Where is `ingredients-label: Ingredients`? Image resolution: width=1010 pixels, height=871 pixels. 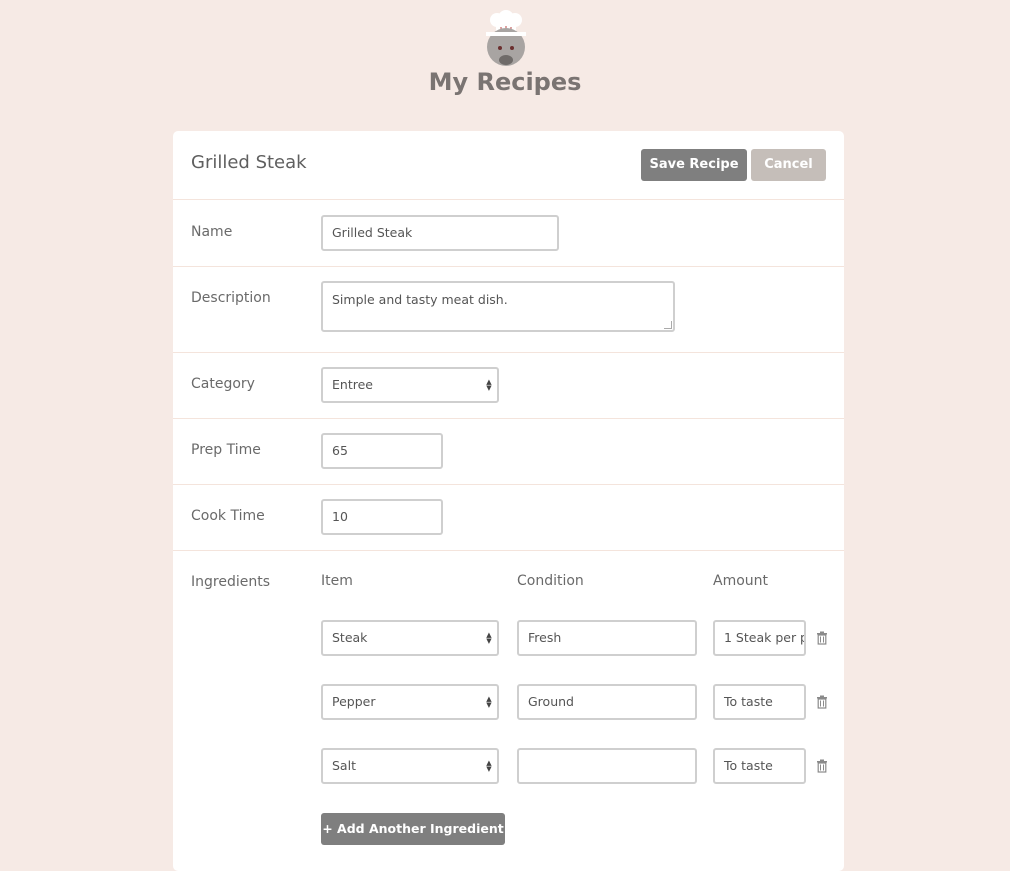
ingredients-label: Ingredients is located at coordinates (230, 582).